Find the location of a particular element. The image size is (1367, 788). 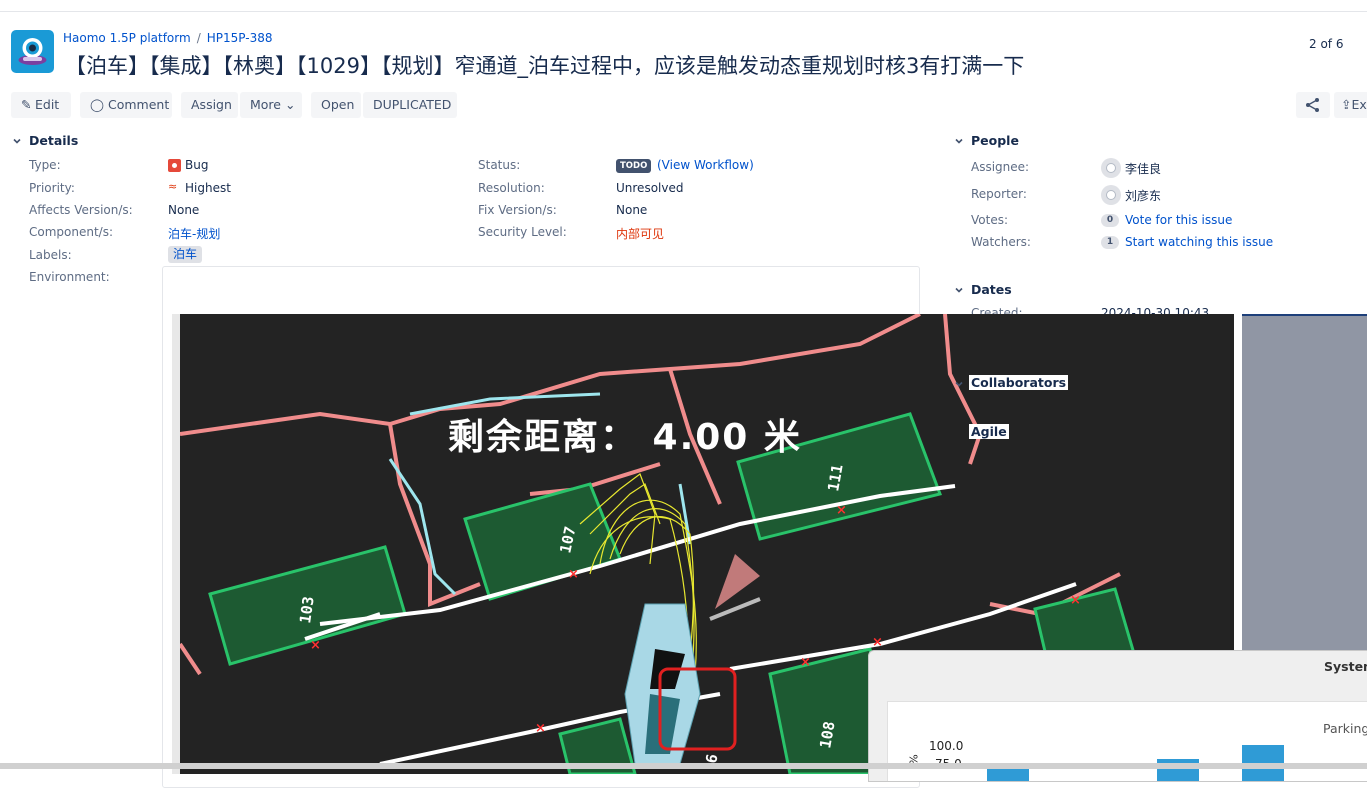

top-divider is located at coordinates (683, 11).